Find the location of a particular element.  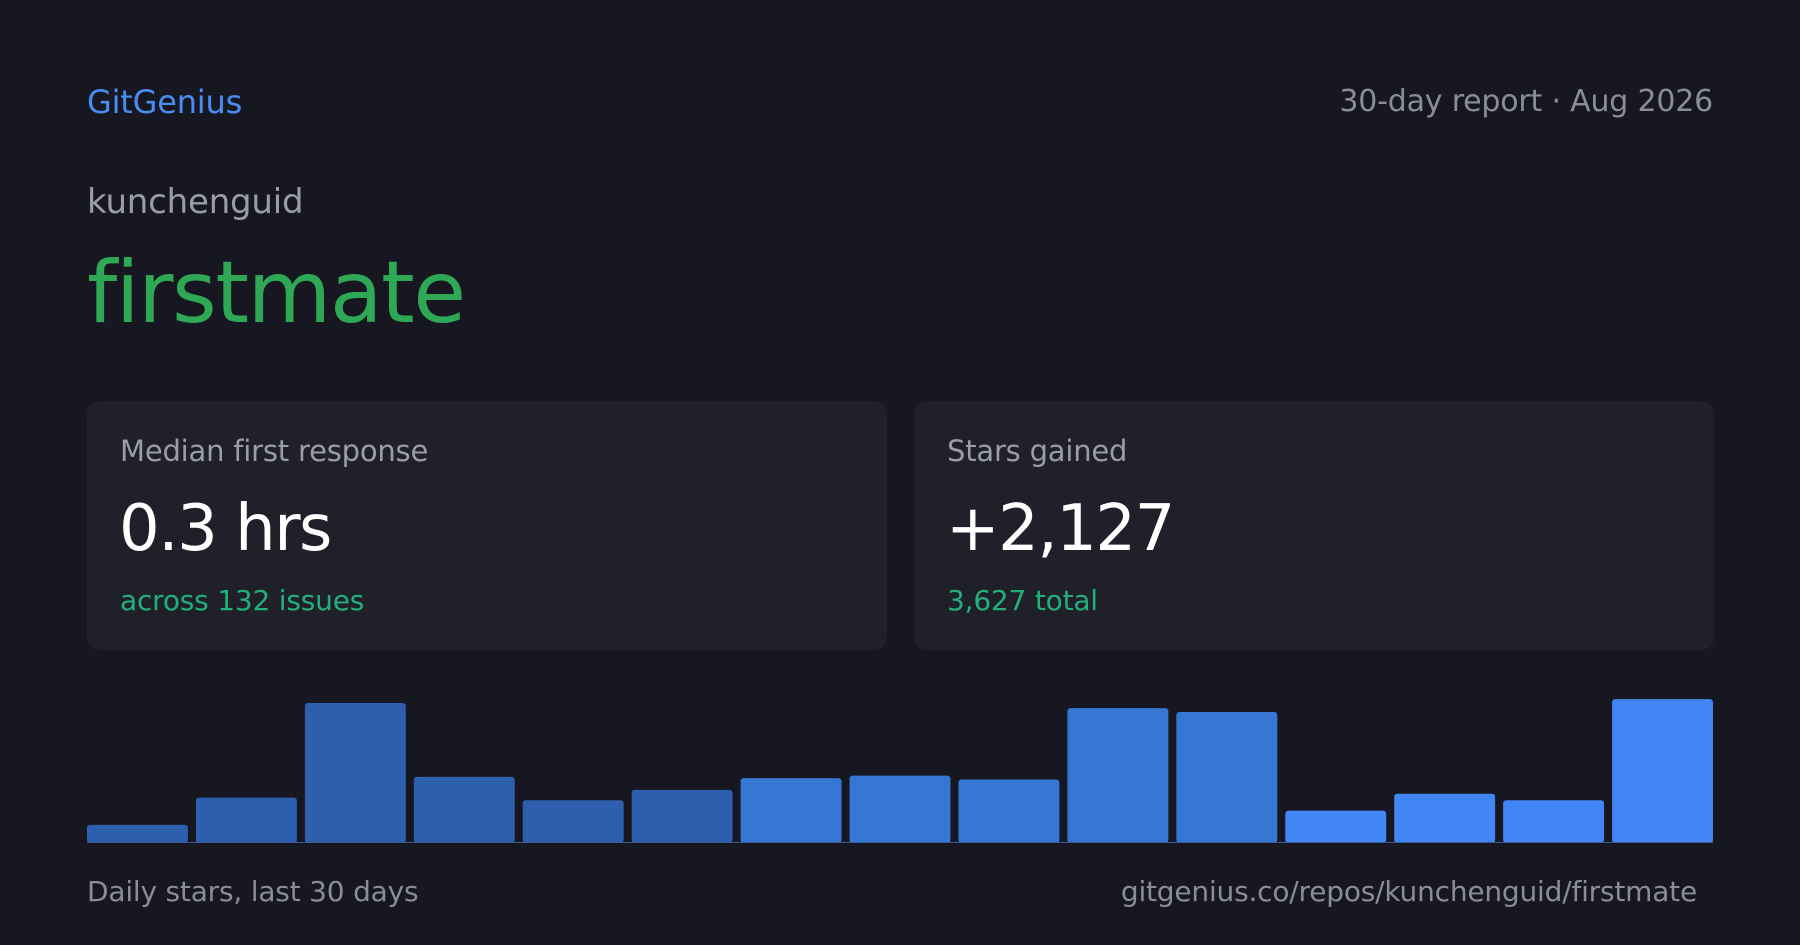

report-header: GitGenius 30-day report · Aug 2026 is located at coordinates (900, 102).